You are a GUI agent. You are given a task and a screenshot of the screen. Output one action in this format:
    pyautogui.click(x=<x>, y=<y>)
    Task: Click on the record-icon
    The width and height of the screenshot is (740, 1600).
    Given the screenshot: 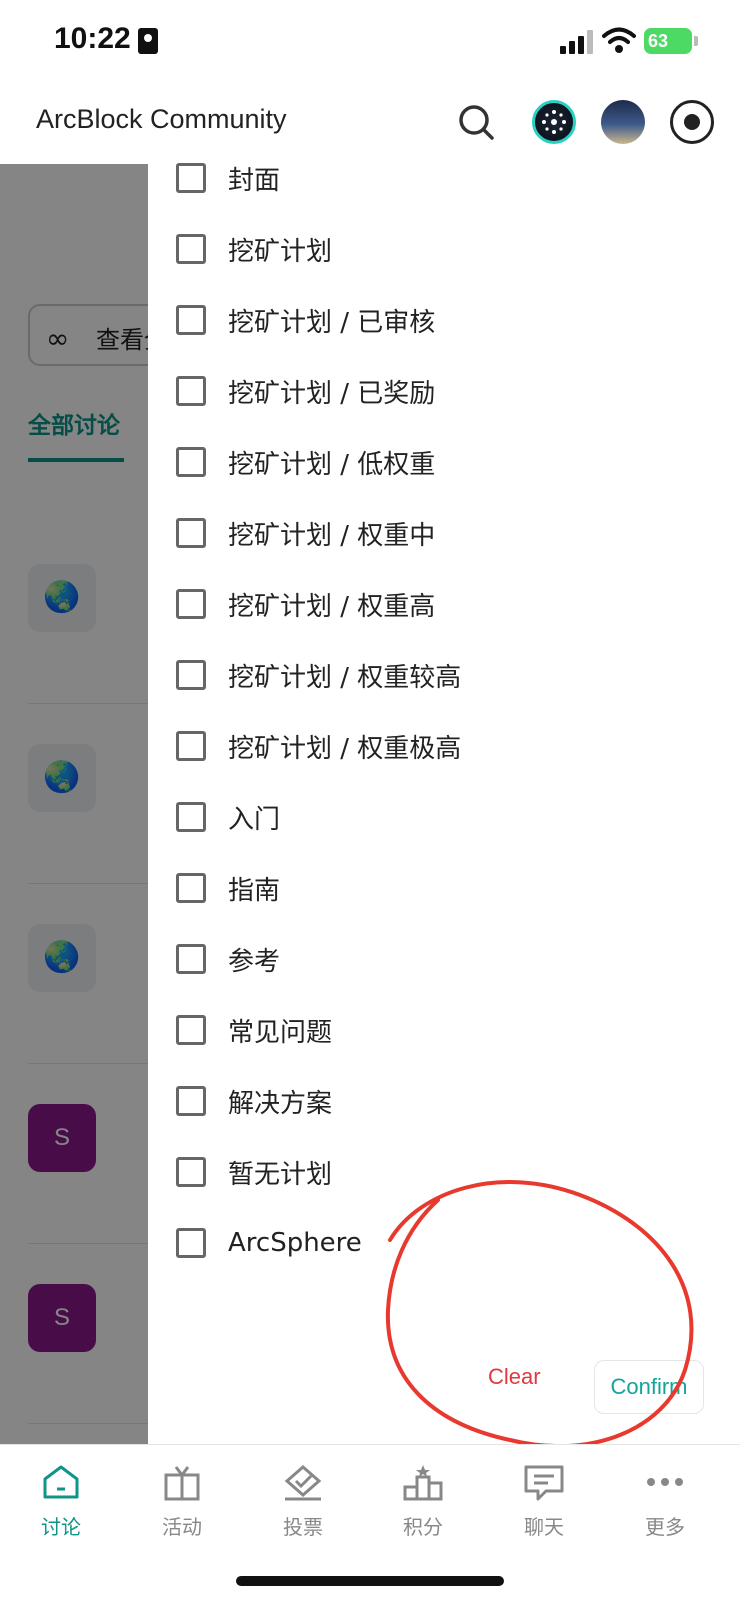 What is the action you would take?
    pyautogui.click(x=692, y=122)
    